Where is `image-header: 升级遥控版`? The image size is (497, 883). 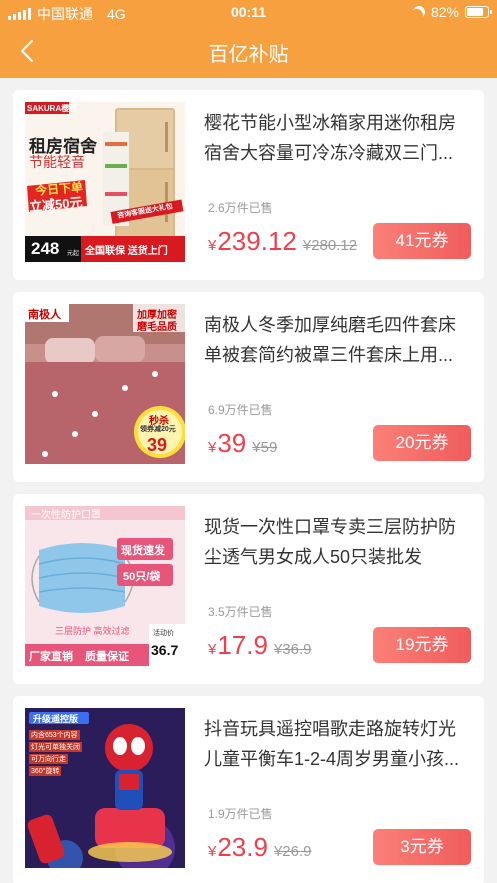 image-header: 升级遥控版 is located at coordinates (56, 719).